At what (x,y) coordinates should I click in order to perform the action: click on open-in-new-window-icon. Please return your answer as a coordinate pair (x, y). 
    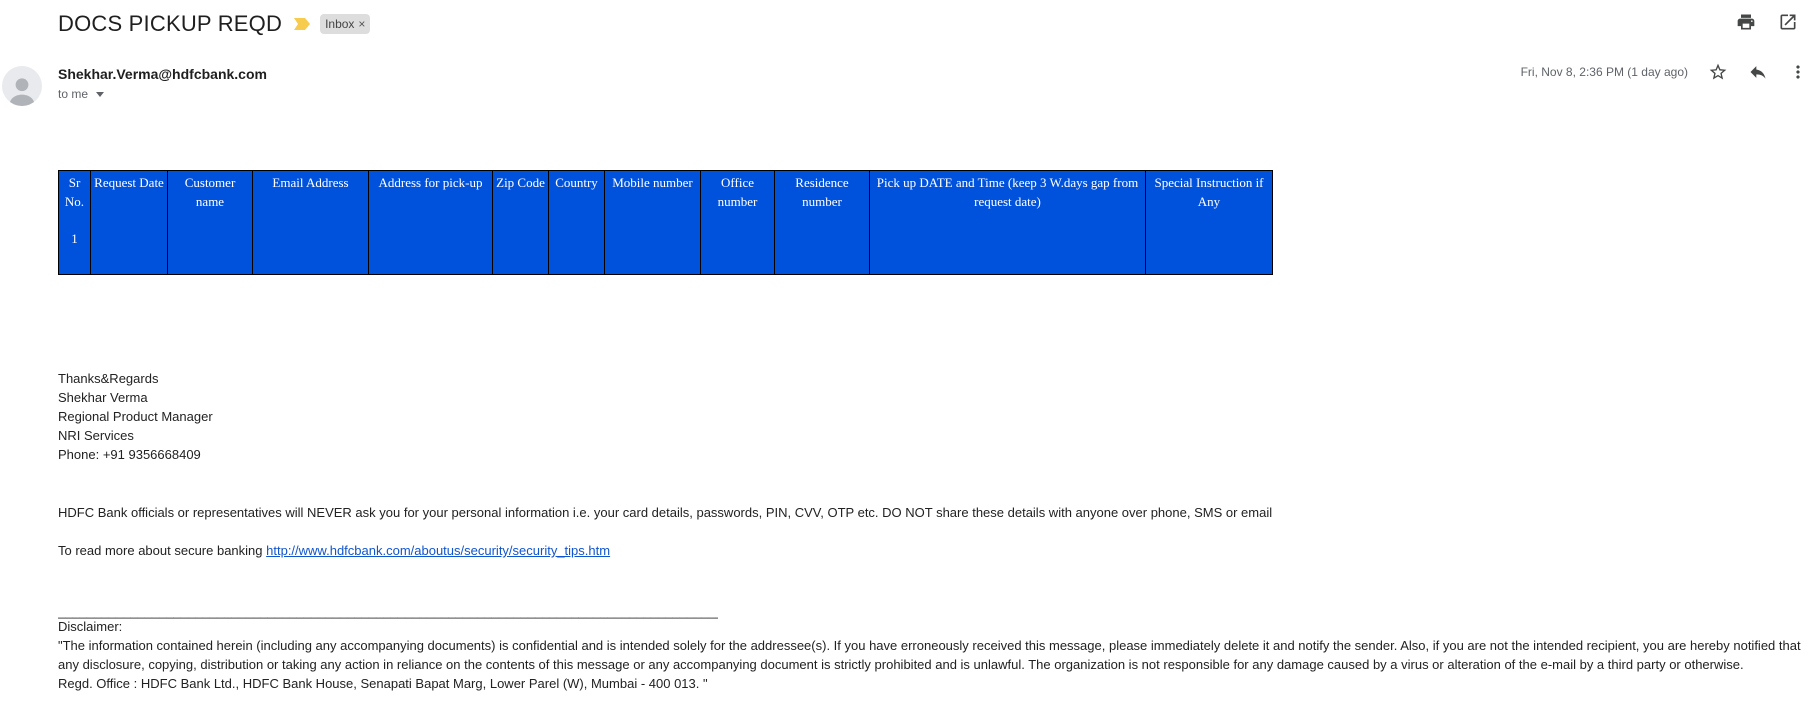
    Looking at the image, I should click on (1788, 22).